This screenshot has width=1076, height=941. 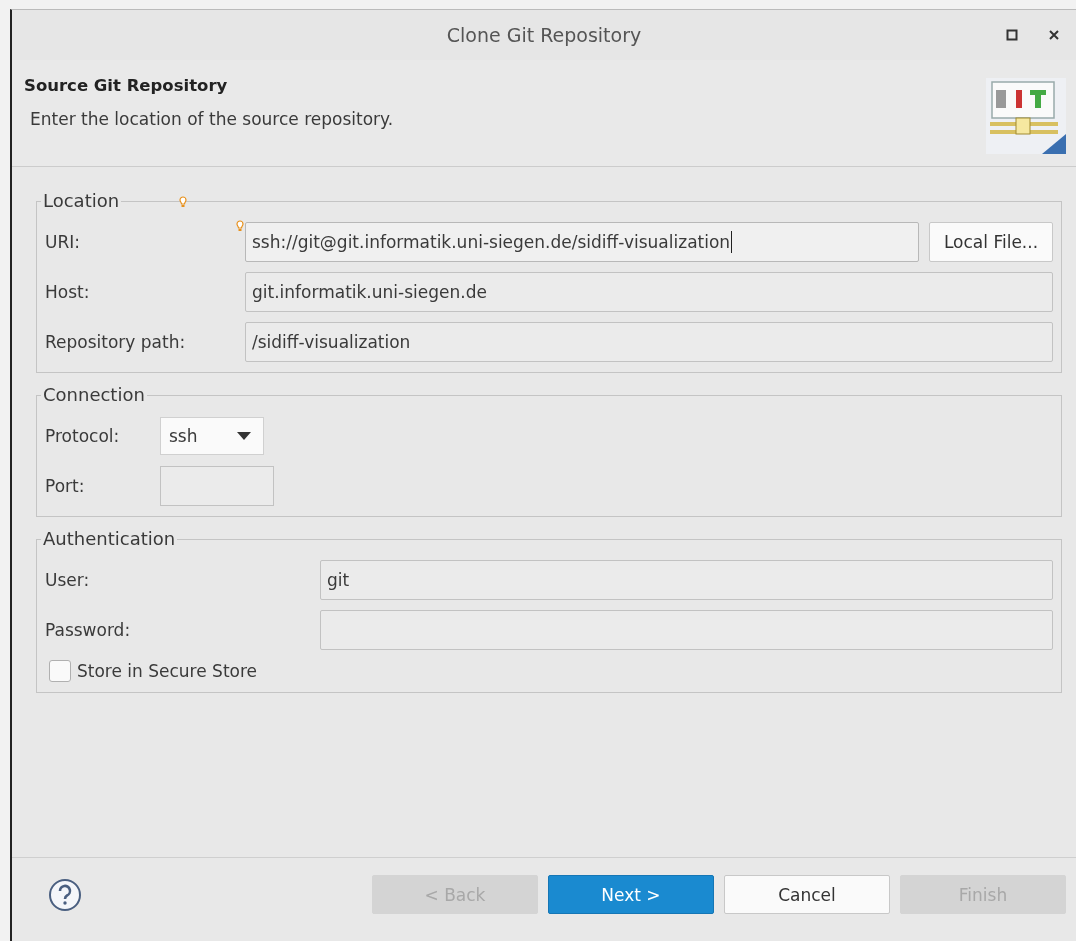 I want to click on checkbox-label: Store in Secure Store, so click(x=167, y=671).